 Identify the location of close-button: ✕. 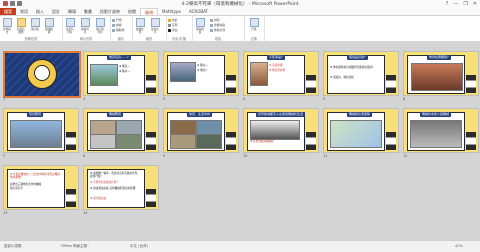
(475, 4).